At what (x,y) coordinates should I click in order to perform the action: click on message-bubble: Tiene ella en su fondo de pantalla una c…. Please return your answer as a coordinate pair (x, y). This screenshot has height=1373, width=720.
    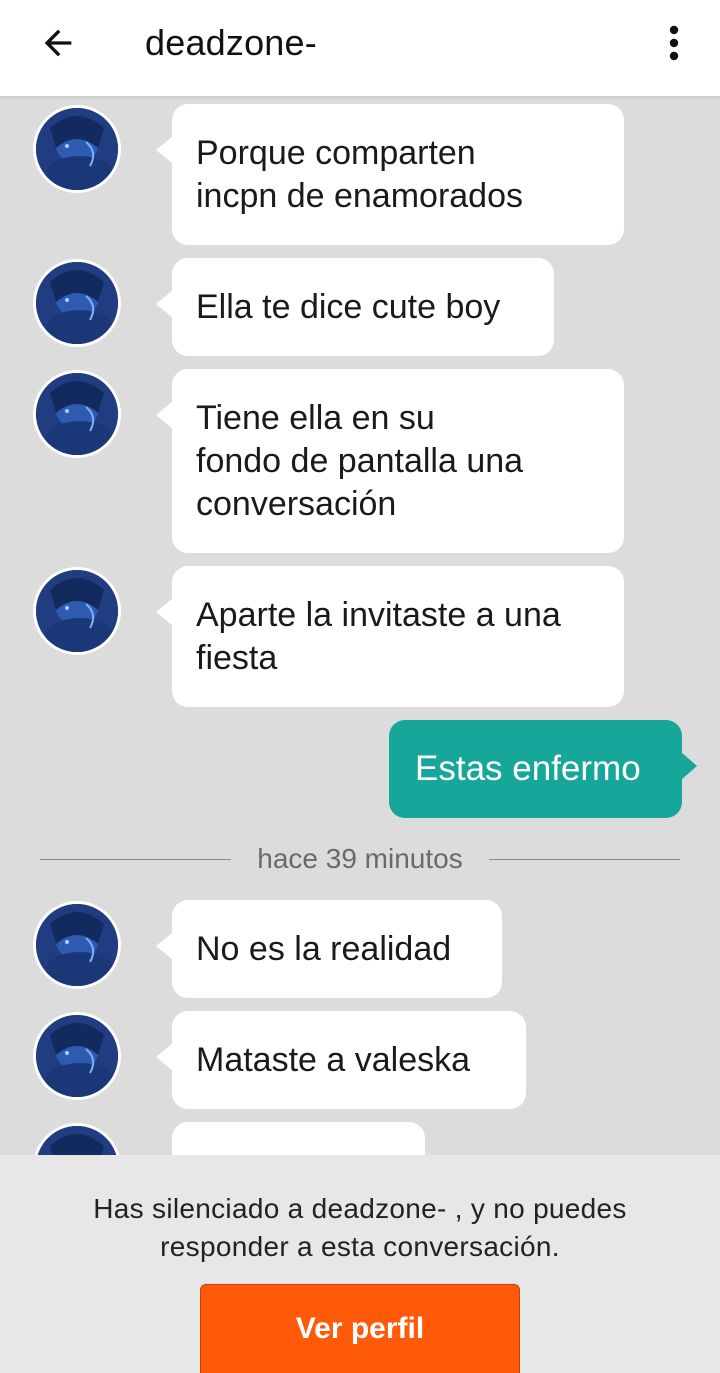
    Looking at the image, I should click on (390, 461).